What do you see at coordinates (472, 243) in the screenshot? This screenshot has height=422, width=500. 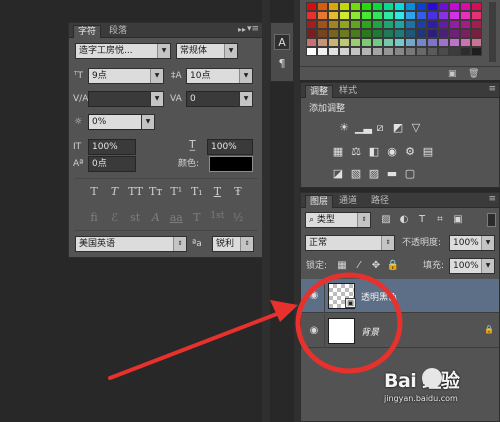 I see `opacity-select: 100% ▼` at bounding box center [472, 243].